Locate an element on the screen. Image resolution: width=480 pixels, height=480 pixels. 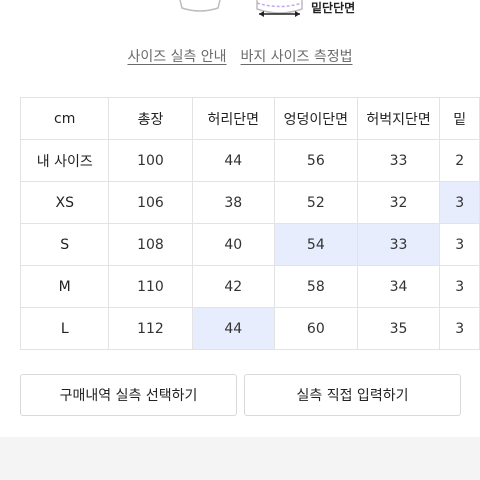
row-label: L is located at coordinates (64, 328).